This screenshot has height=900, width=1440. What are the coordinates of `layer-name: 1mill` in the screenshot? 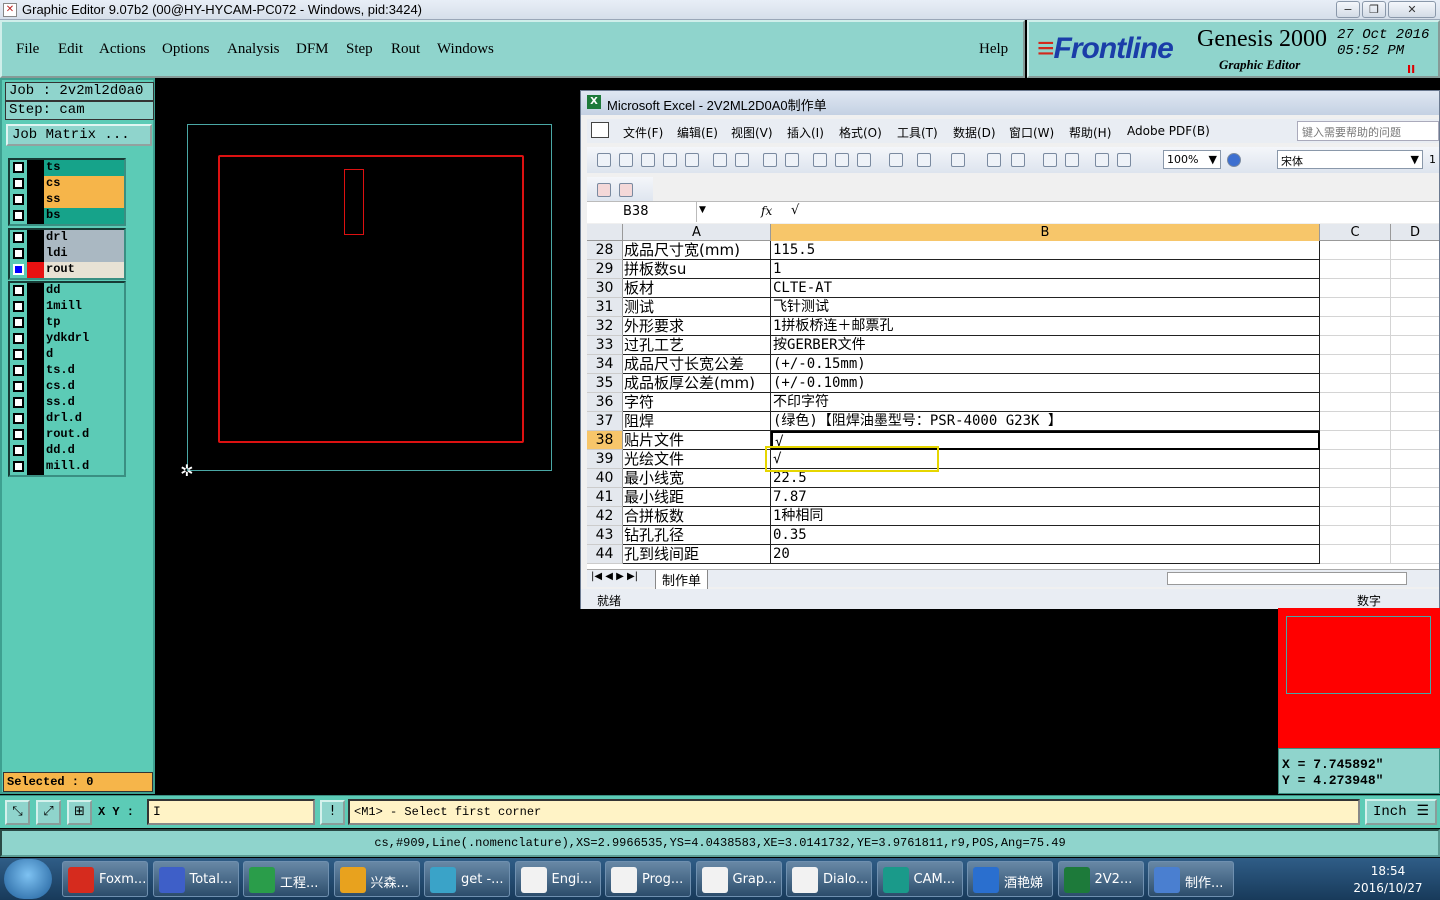 It's located at (84, 307).